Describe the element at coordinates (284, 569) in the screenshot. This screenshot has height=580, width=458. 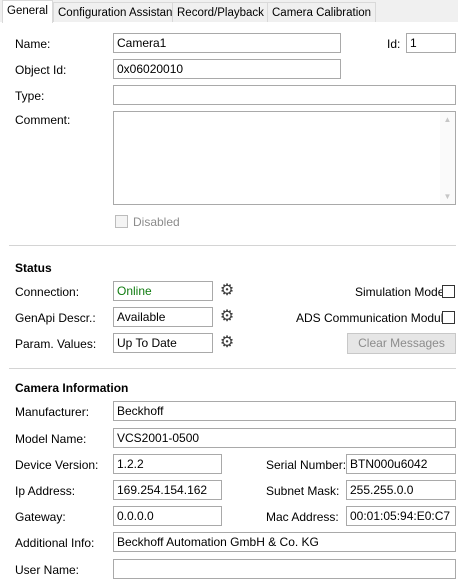
I see `user-name-field` at that location.